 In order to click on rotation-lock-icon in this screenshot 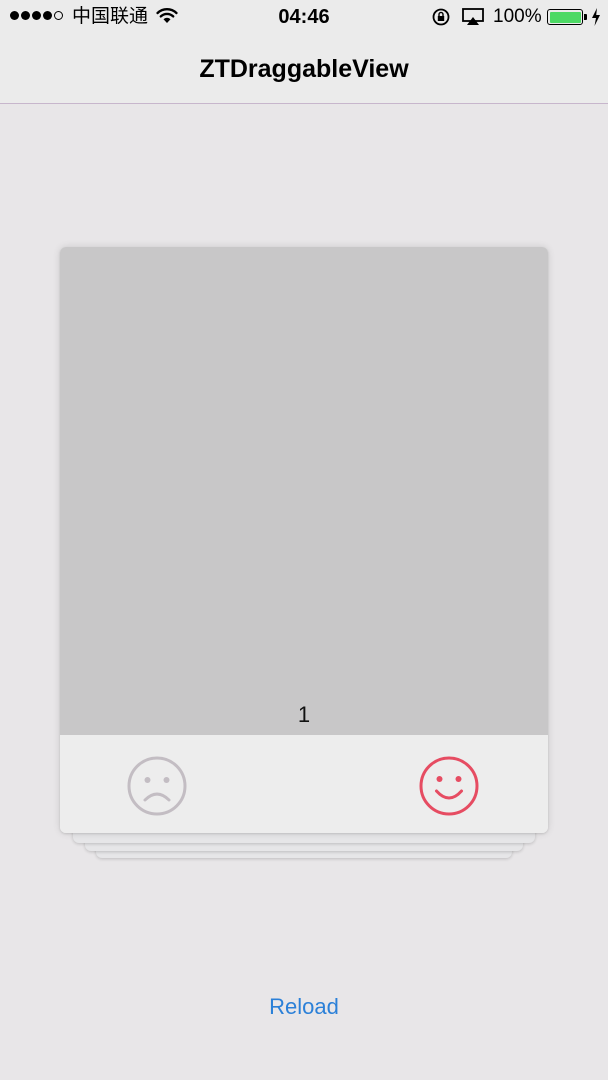, I will do `click(441, 19)`.